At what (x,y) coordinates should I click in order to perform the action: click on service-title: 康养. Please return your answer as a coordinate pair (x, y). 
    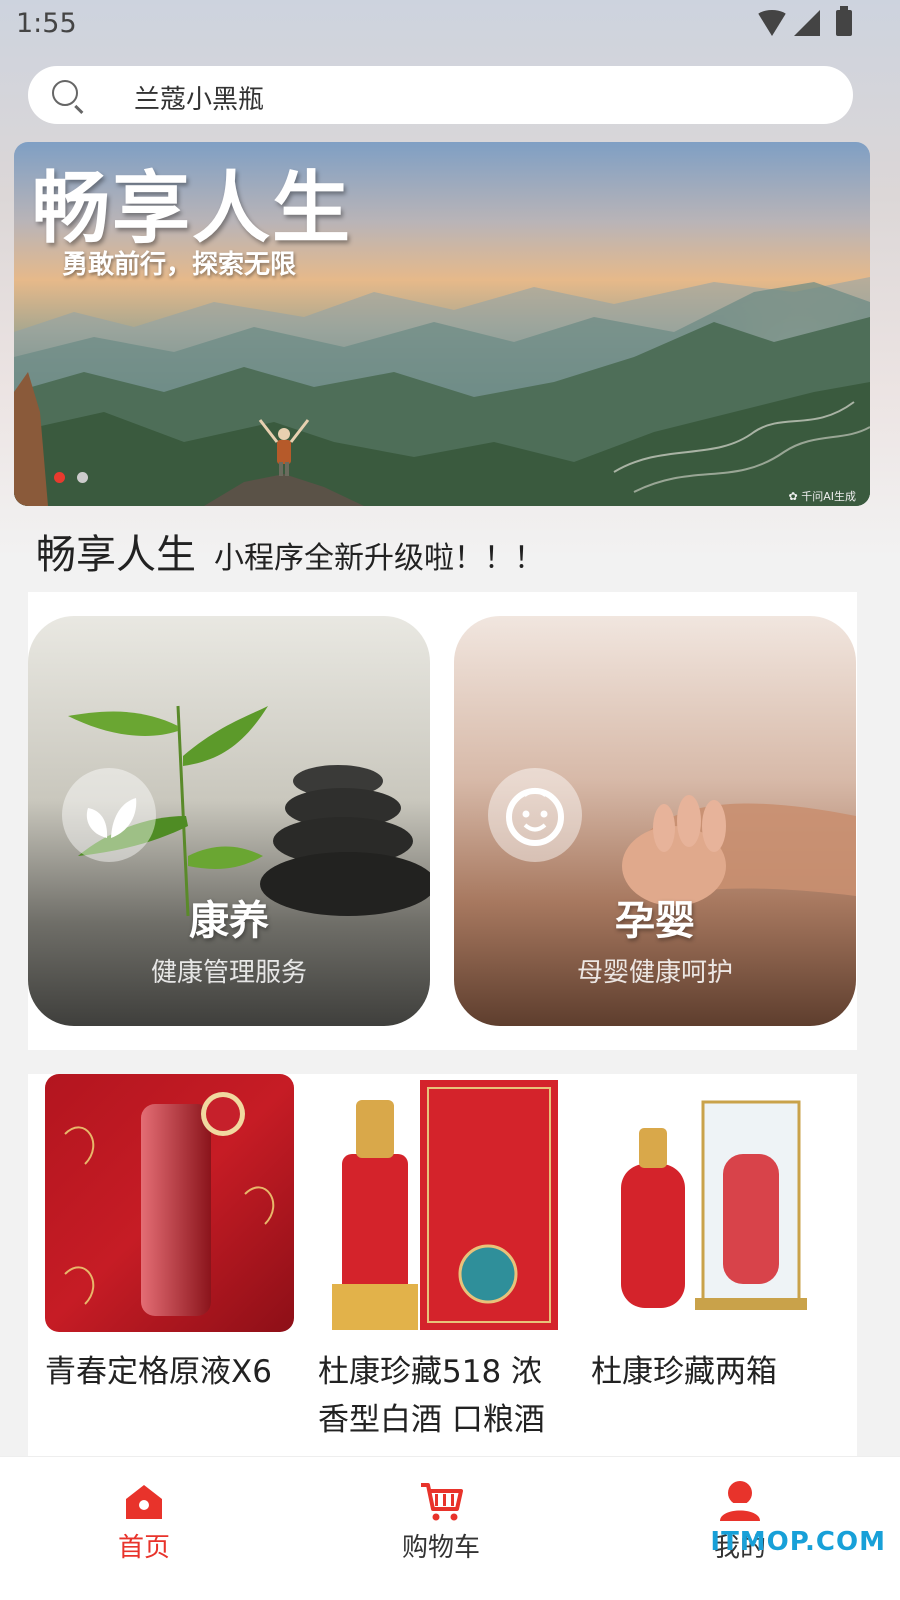
    Looking at the image, I should click on (229, 921).